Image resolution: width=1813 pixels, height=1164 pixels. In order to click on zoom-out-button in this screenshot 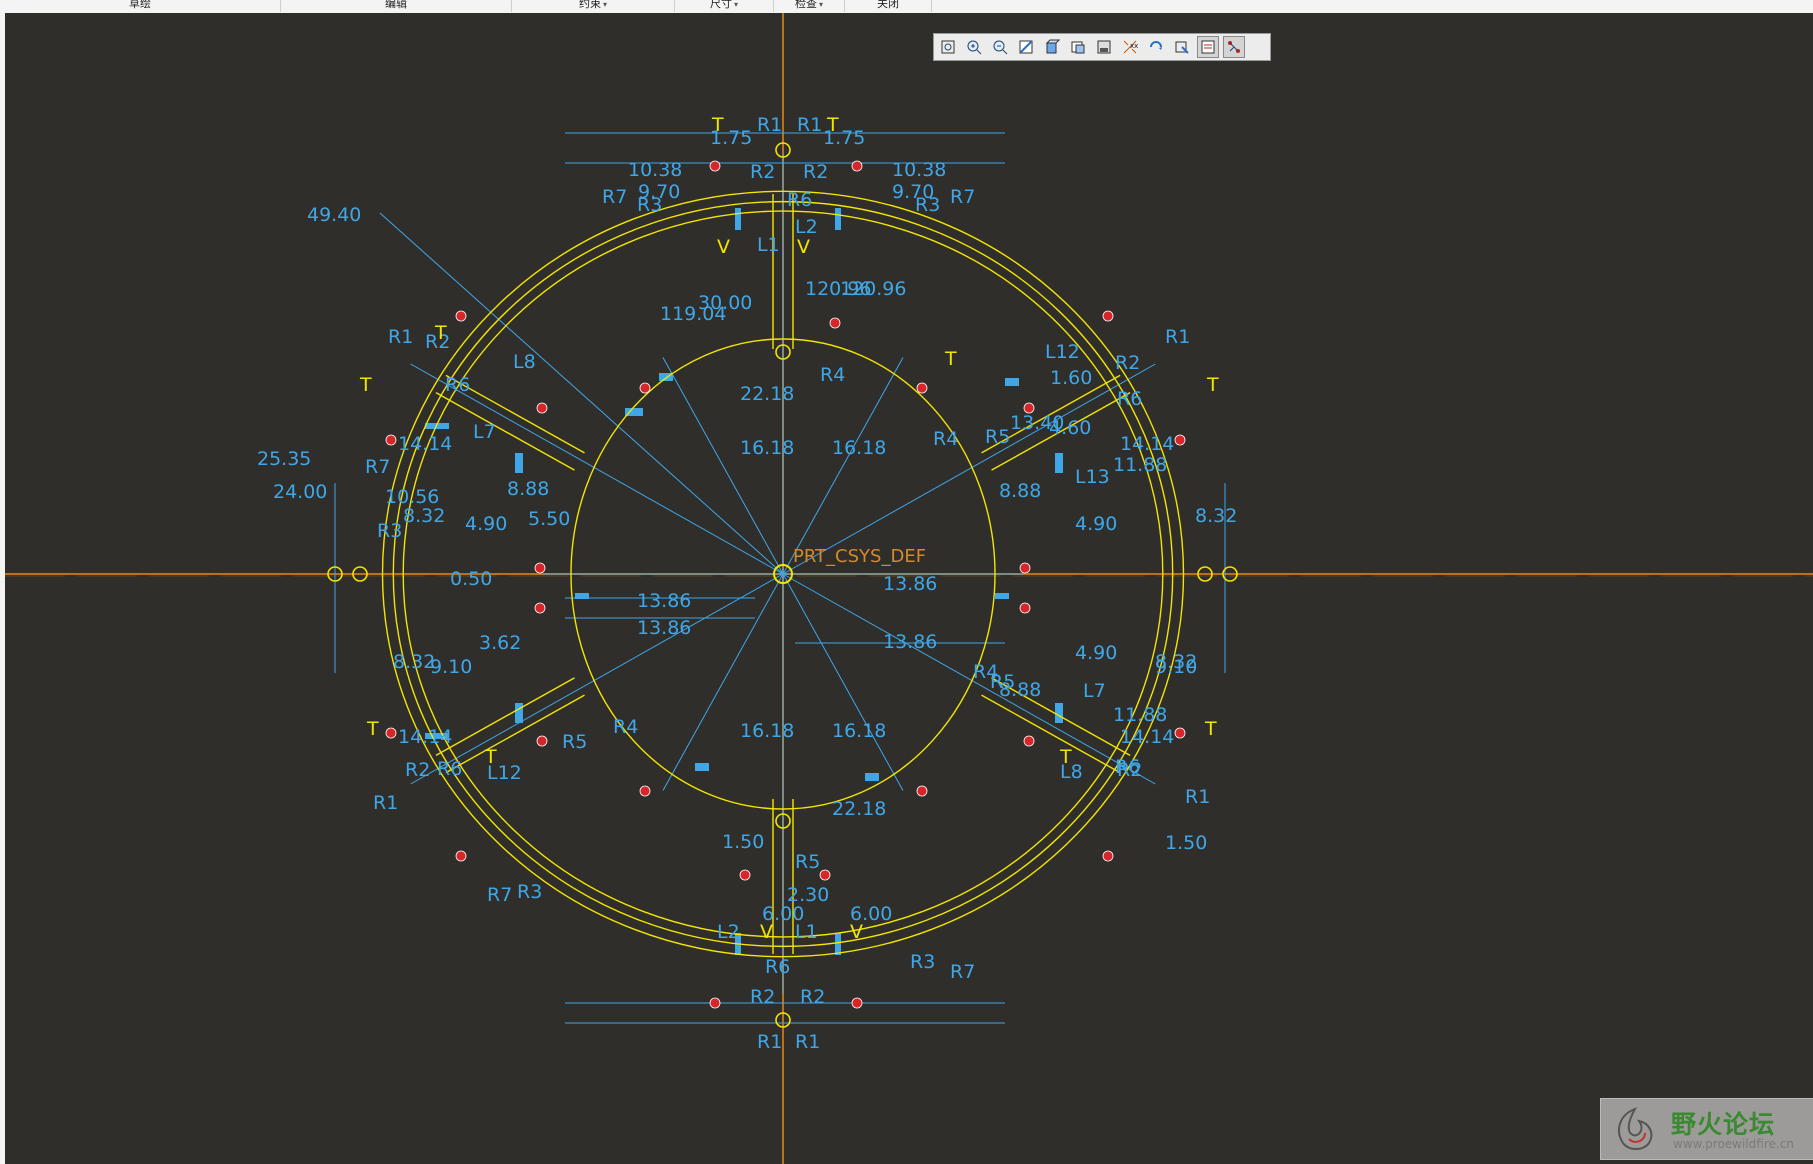, I will do `click(1000, 47)`.